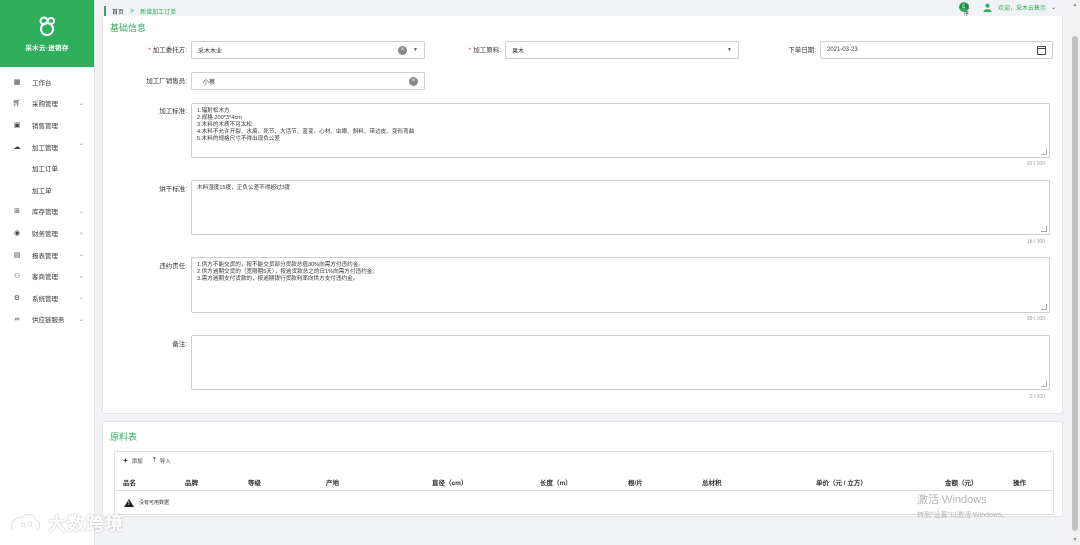 This screenshot has width=1080, height=545. What do you see at coordinates (25, 522) in the screenshot?
I see `brand-watermark-icon` at bounding box center [25, 522].